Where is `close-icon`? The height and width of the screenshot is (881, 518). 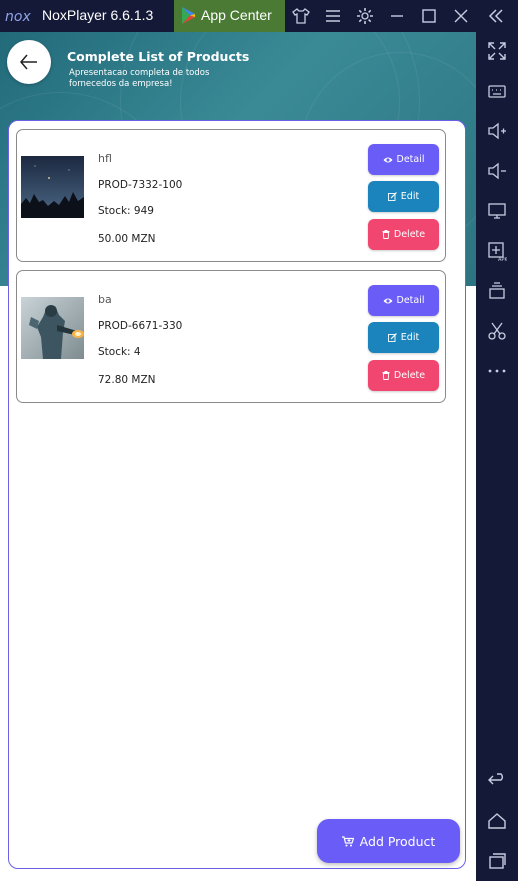 close-icon is located at coordinates (461, 16).